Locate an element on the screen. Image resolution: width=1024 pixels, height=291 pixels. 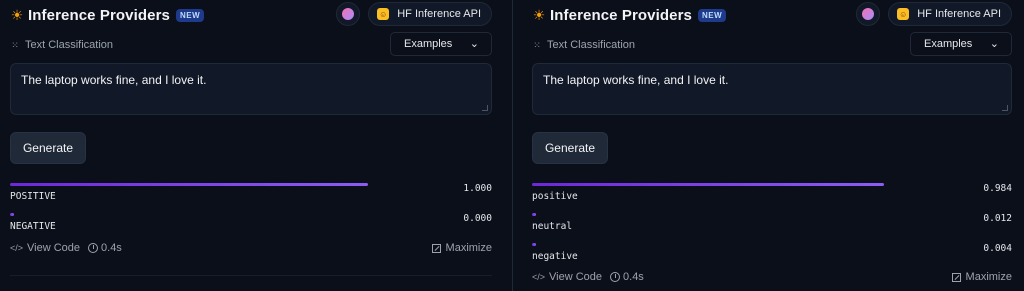
result-value: 1.000 is located at coordinates (477, 188).